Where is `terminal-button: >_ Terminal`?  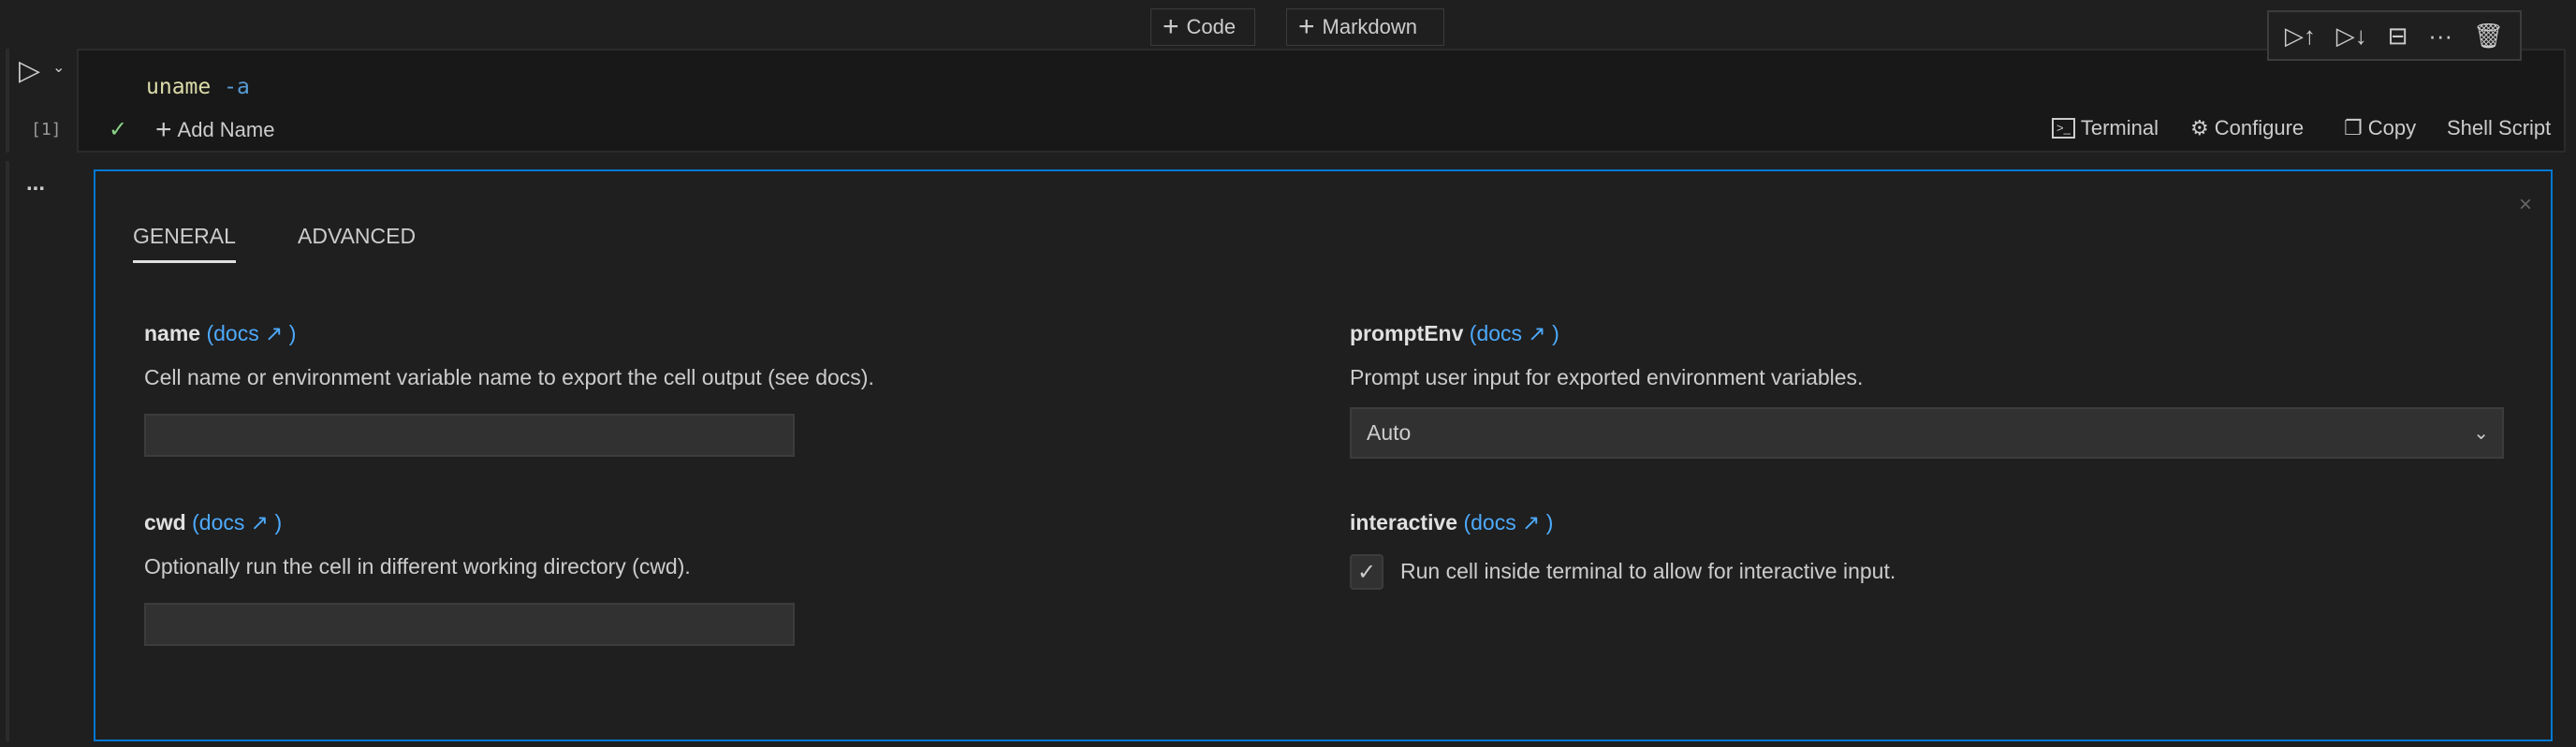
terminal-button: >_ Terminal is located at coordinates (2105, 128).